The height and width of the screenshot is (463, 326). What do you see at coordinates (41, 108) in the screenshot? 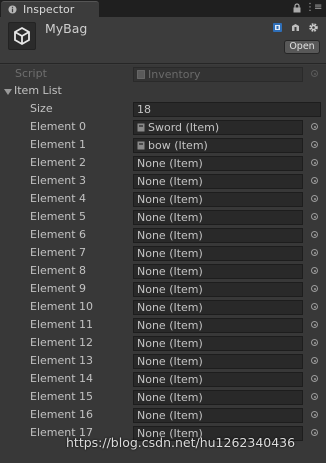
I see `size-label: Size` at bounding box center [41, 108].